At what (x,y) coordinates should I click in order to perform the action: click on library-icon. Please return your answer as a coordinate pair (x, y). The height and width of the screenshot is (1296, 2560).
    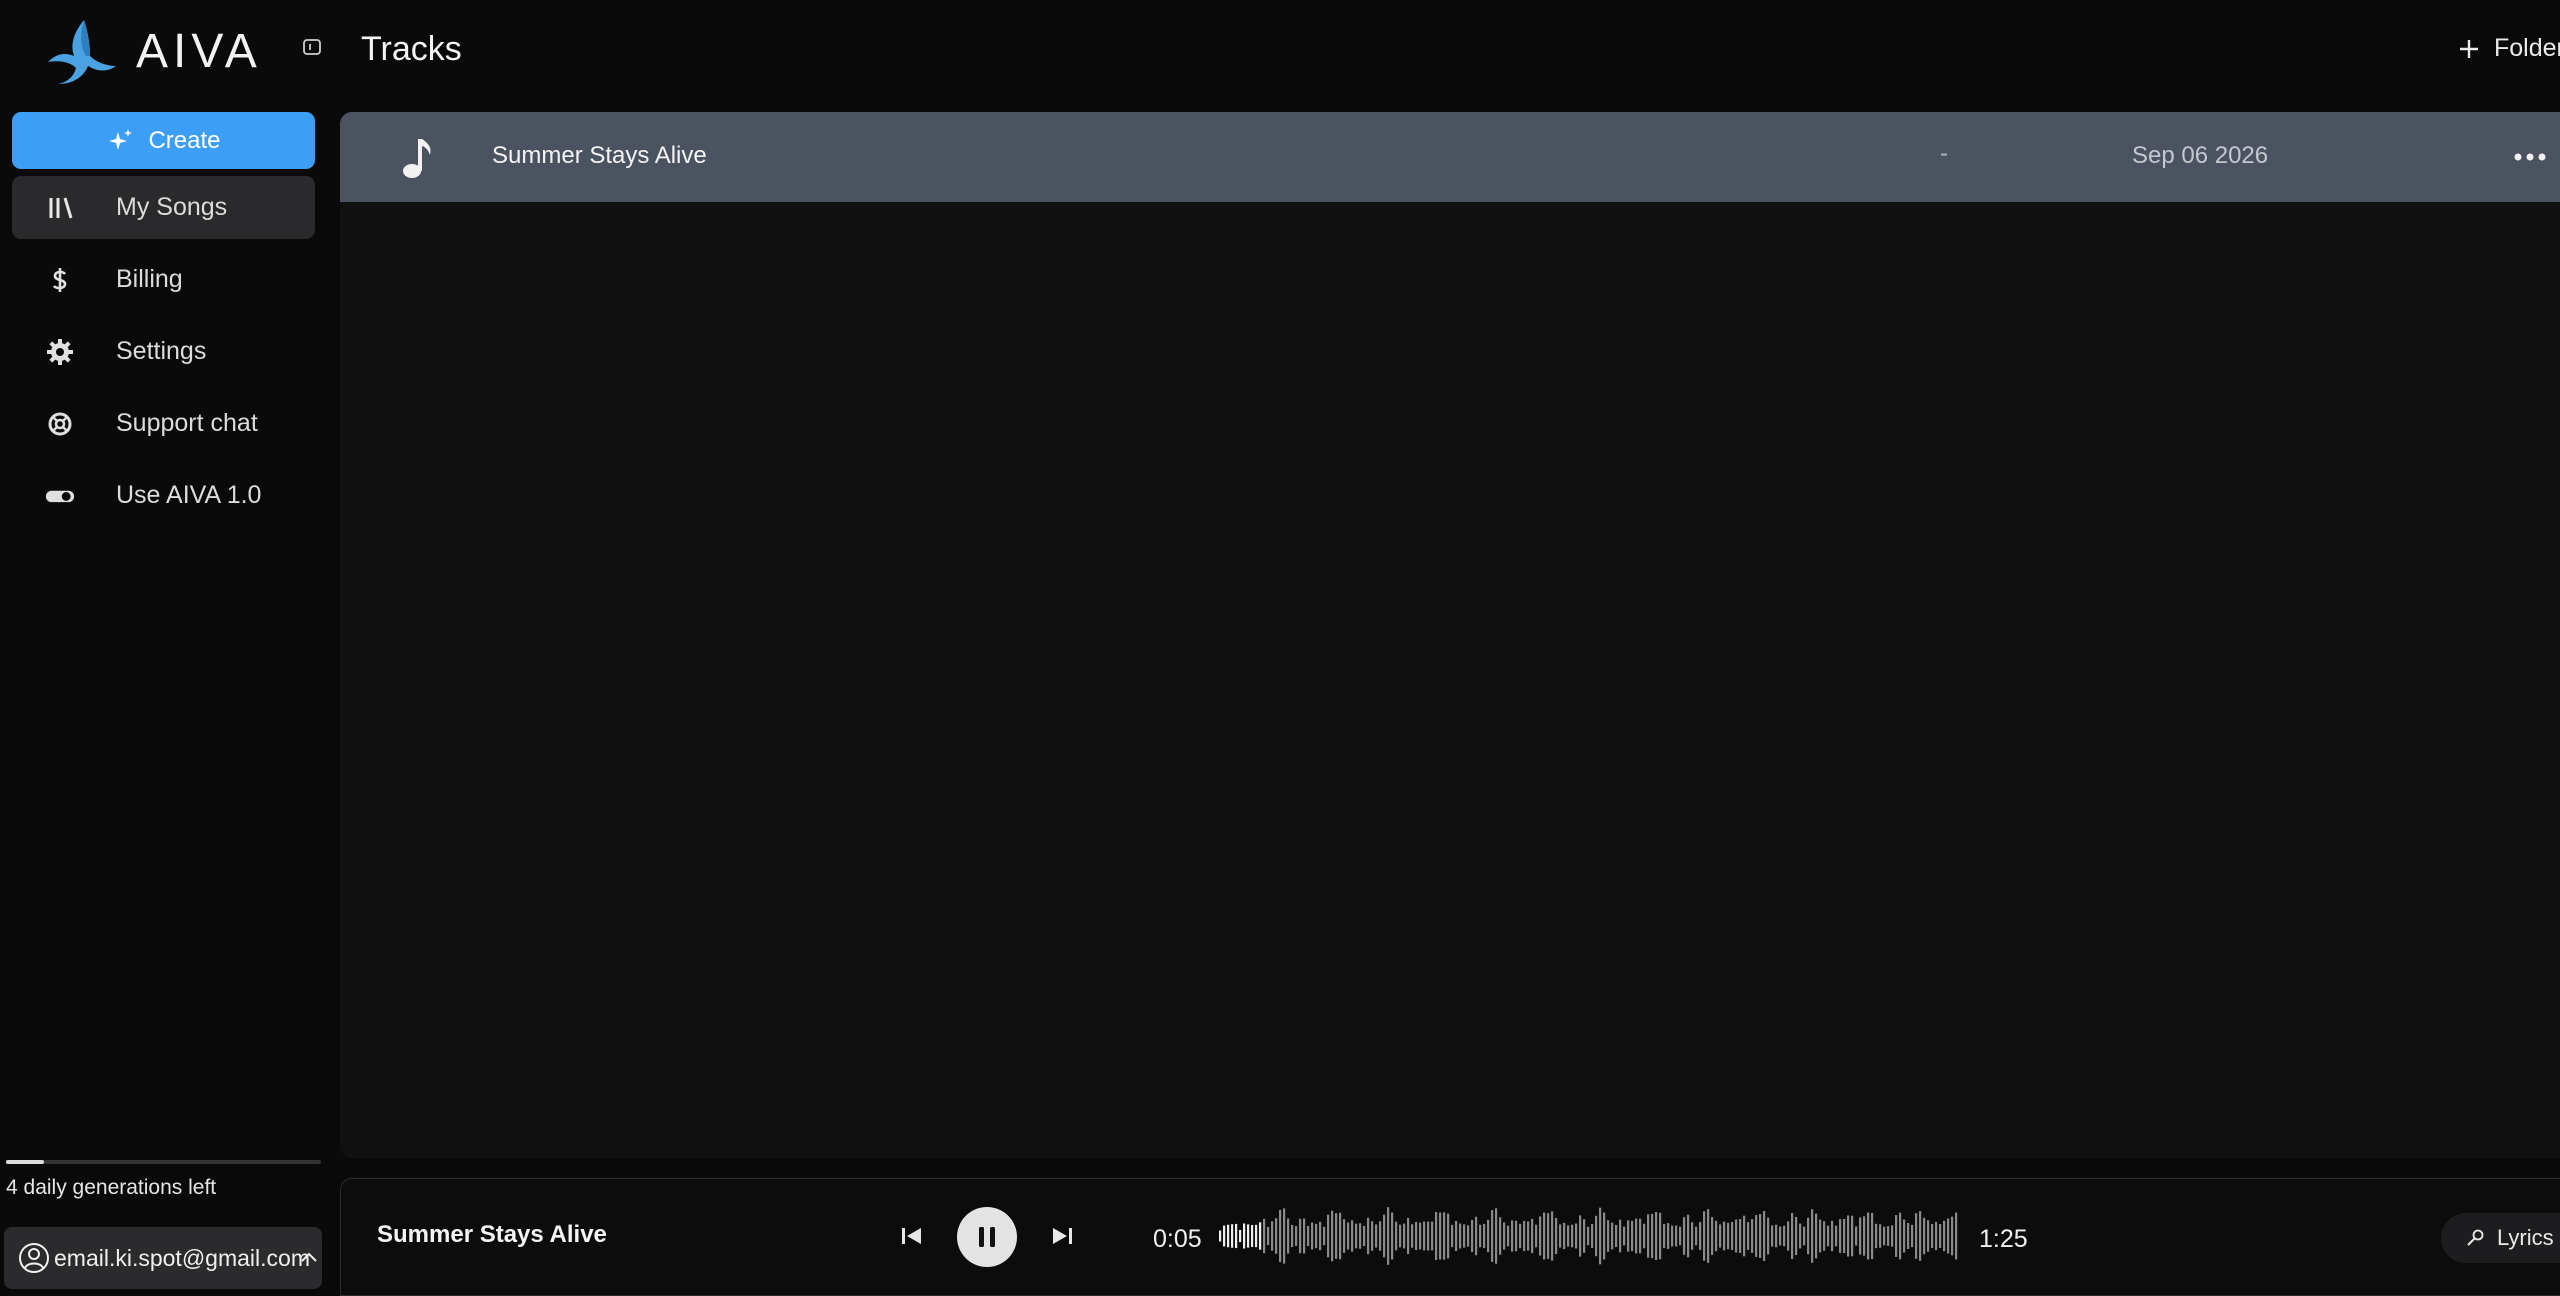
    Looking at the image, I should click on (60, 208).